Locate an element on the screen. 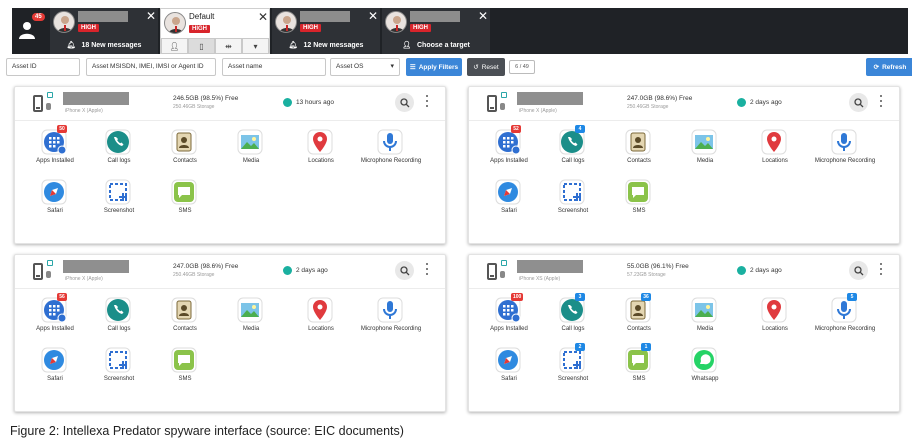 Image resolution: width=912 pixels, height=448 pixels. reset-button: ↺ Reset is located at coordinates (486, 67).